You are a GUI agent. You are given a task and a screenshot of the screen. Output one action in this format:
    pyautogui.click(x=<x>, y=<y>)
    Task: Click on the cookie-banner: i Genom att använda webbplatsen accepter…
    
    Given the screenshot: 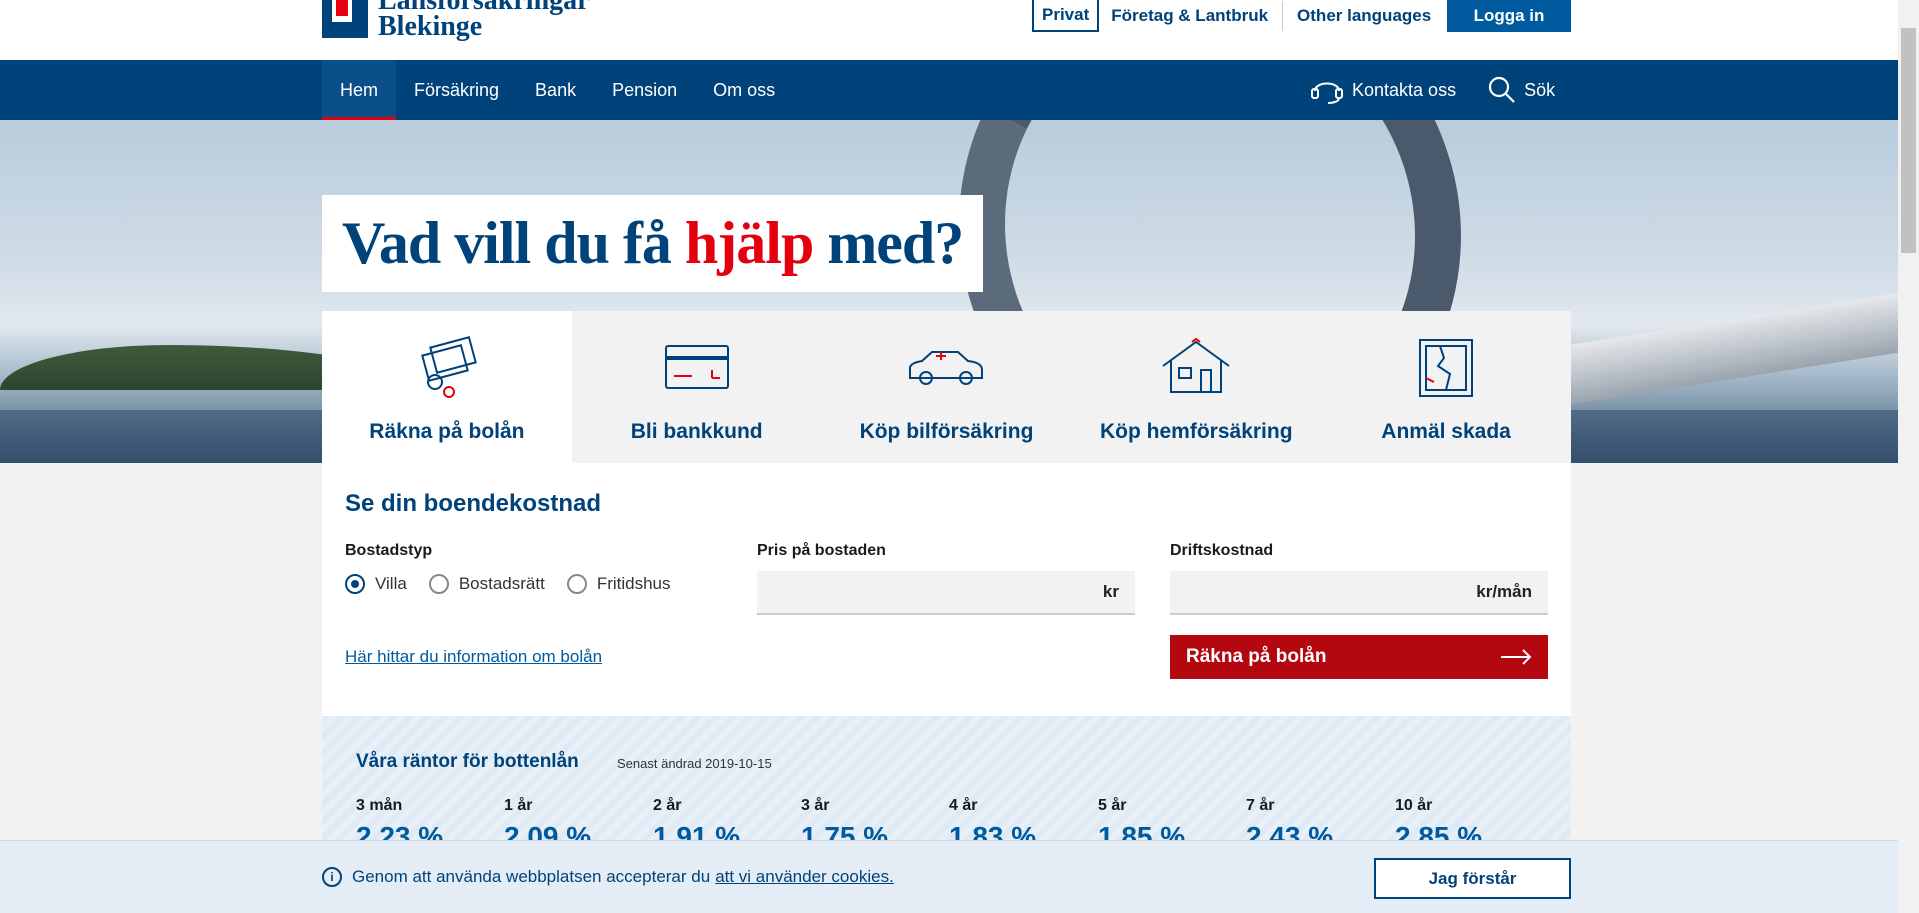 What is the action you would take?
    pyautogui.click(x=949, y=876)
    